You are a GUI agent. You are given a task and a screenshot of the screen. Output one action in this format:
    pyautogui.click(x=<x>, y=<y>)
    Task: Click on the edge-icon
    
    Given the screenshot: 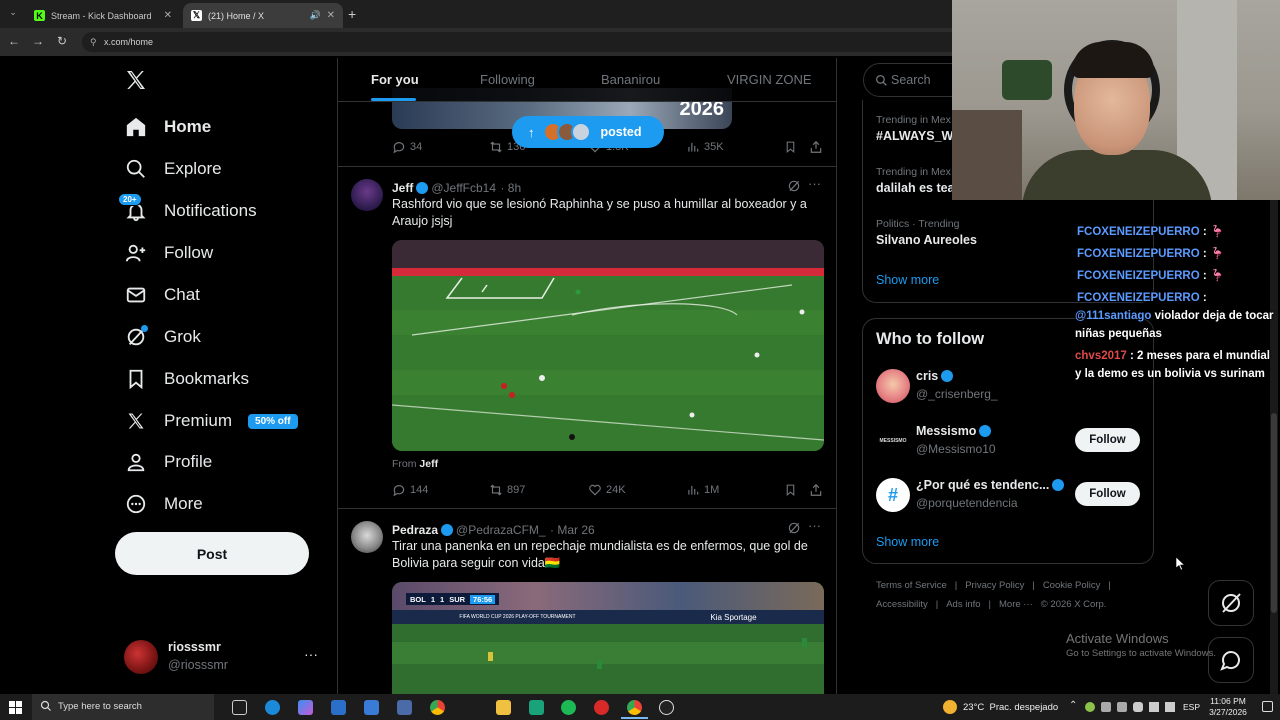 What is the action you would take?
    pyautogui.click(x=272, y=707)
    